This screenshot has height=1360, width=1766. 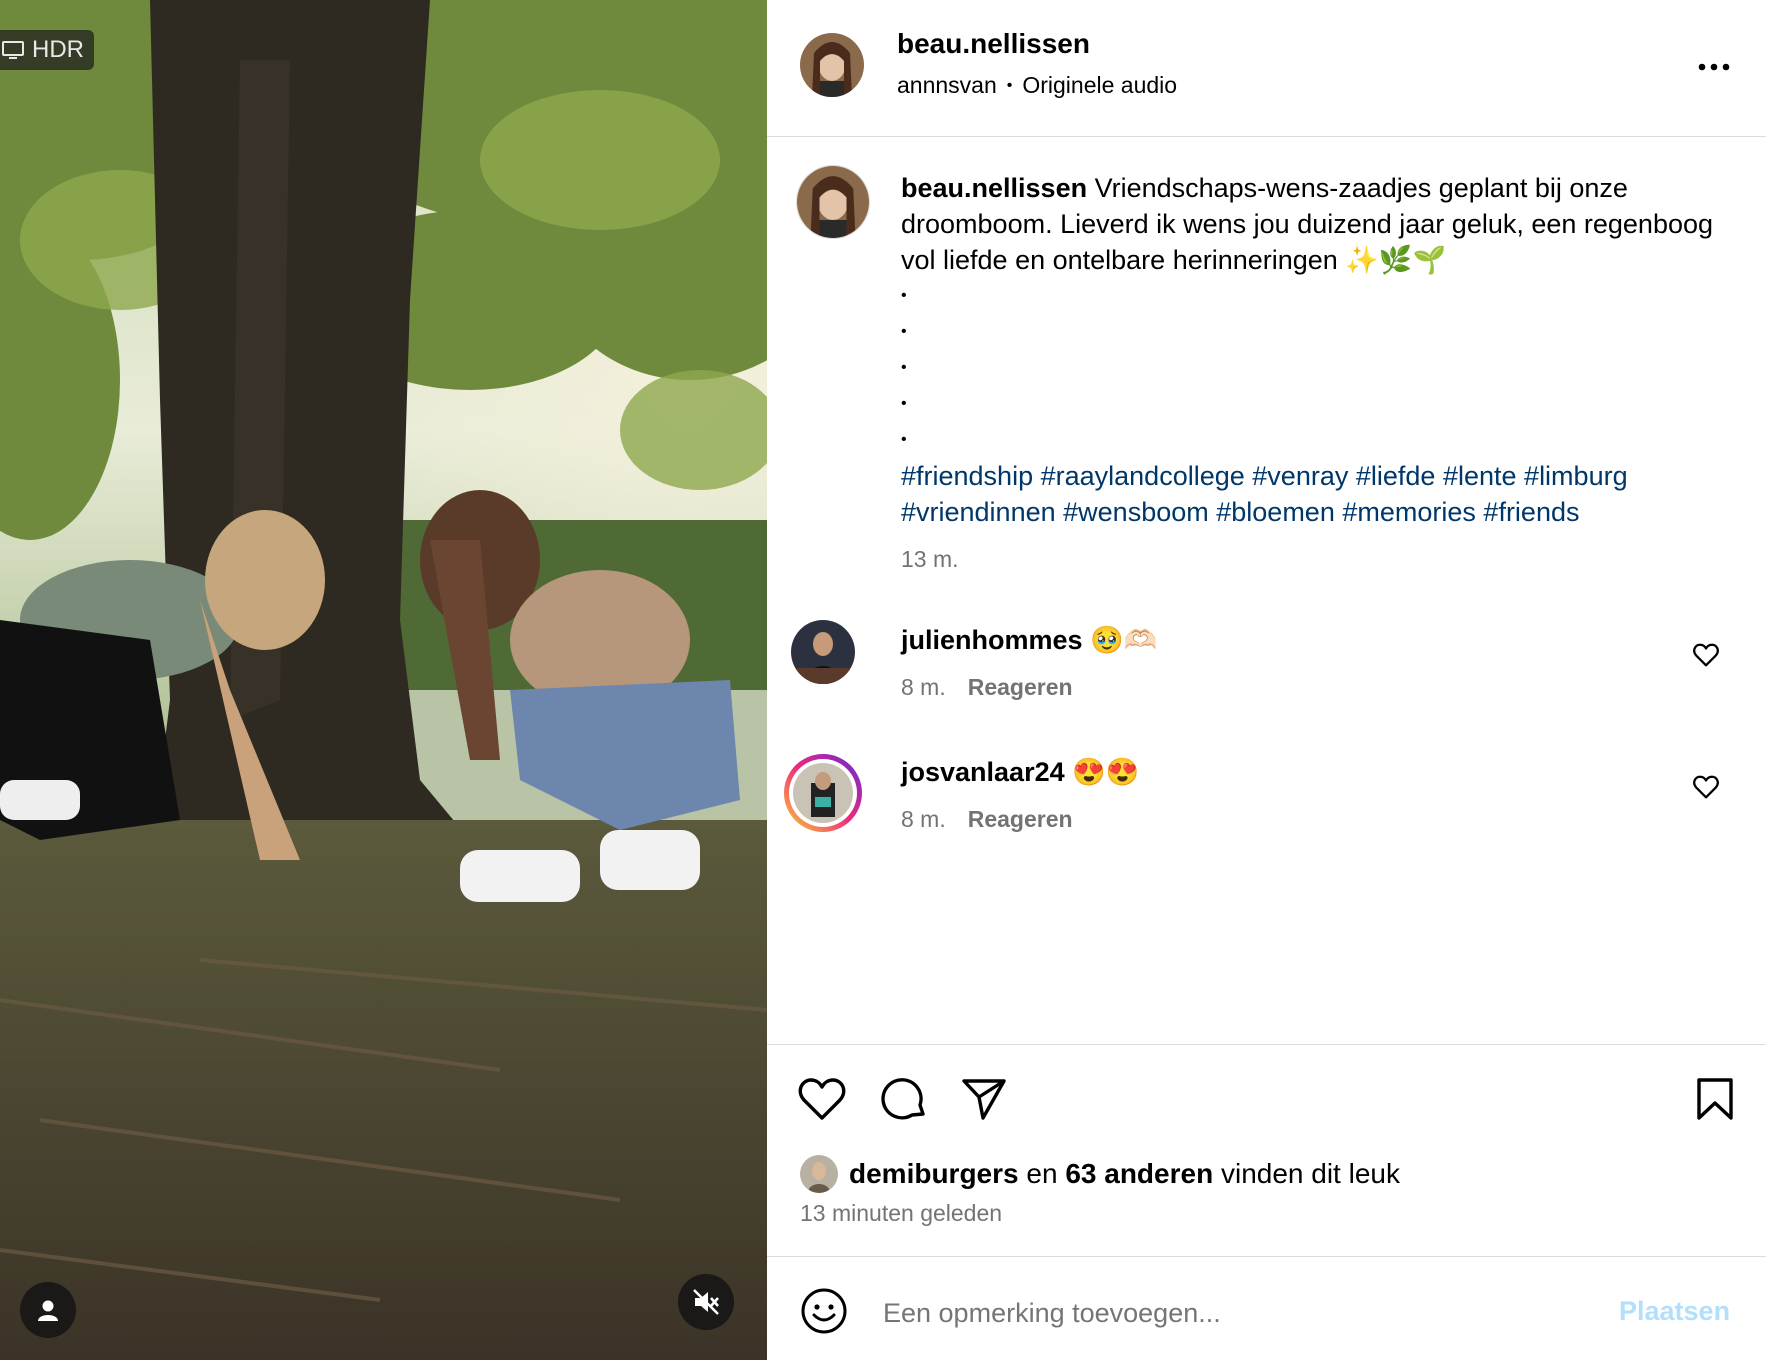 I want to click on comment-icon, so click(x=903, y=1099).